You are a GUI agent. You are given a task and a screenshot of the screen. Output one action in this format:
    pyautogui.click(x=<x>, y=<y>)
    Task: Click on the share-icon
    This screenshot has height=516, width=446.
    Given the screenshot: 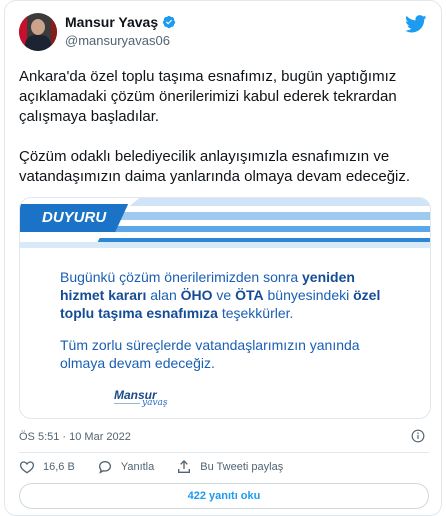 What is the action you would take?
    pyautogui.click(x=184, y=466)
    